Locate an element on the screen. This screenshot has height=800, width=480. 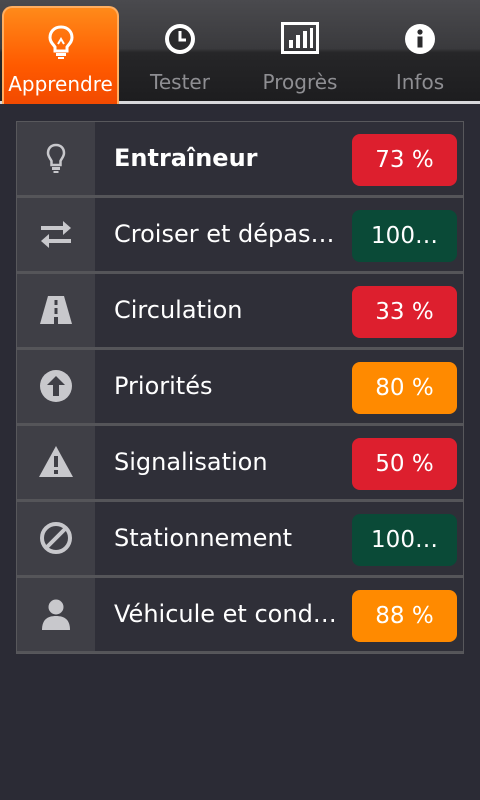
tab-infos: Infos is located at coordinates (420, 50).